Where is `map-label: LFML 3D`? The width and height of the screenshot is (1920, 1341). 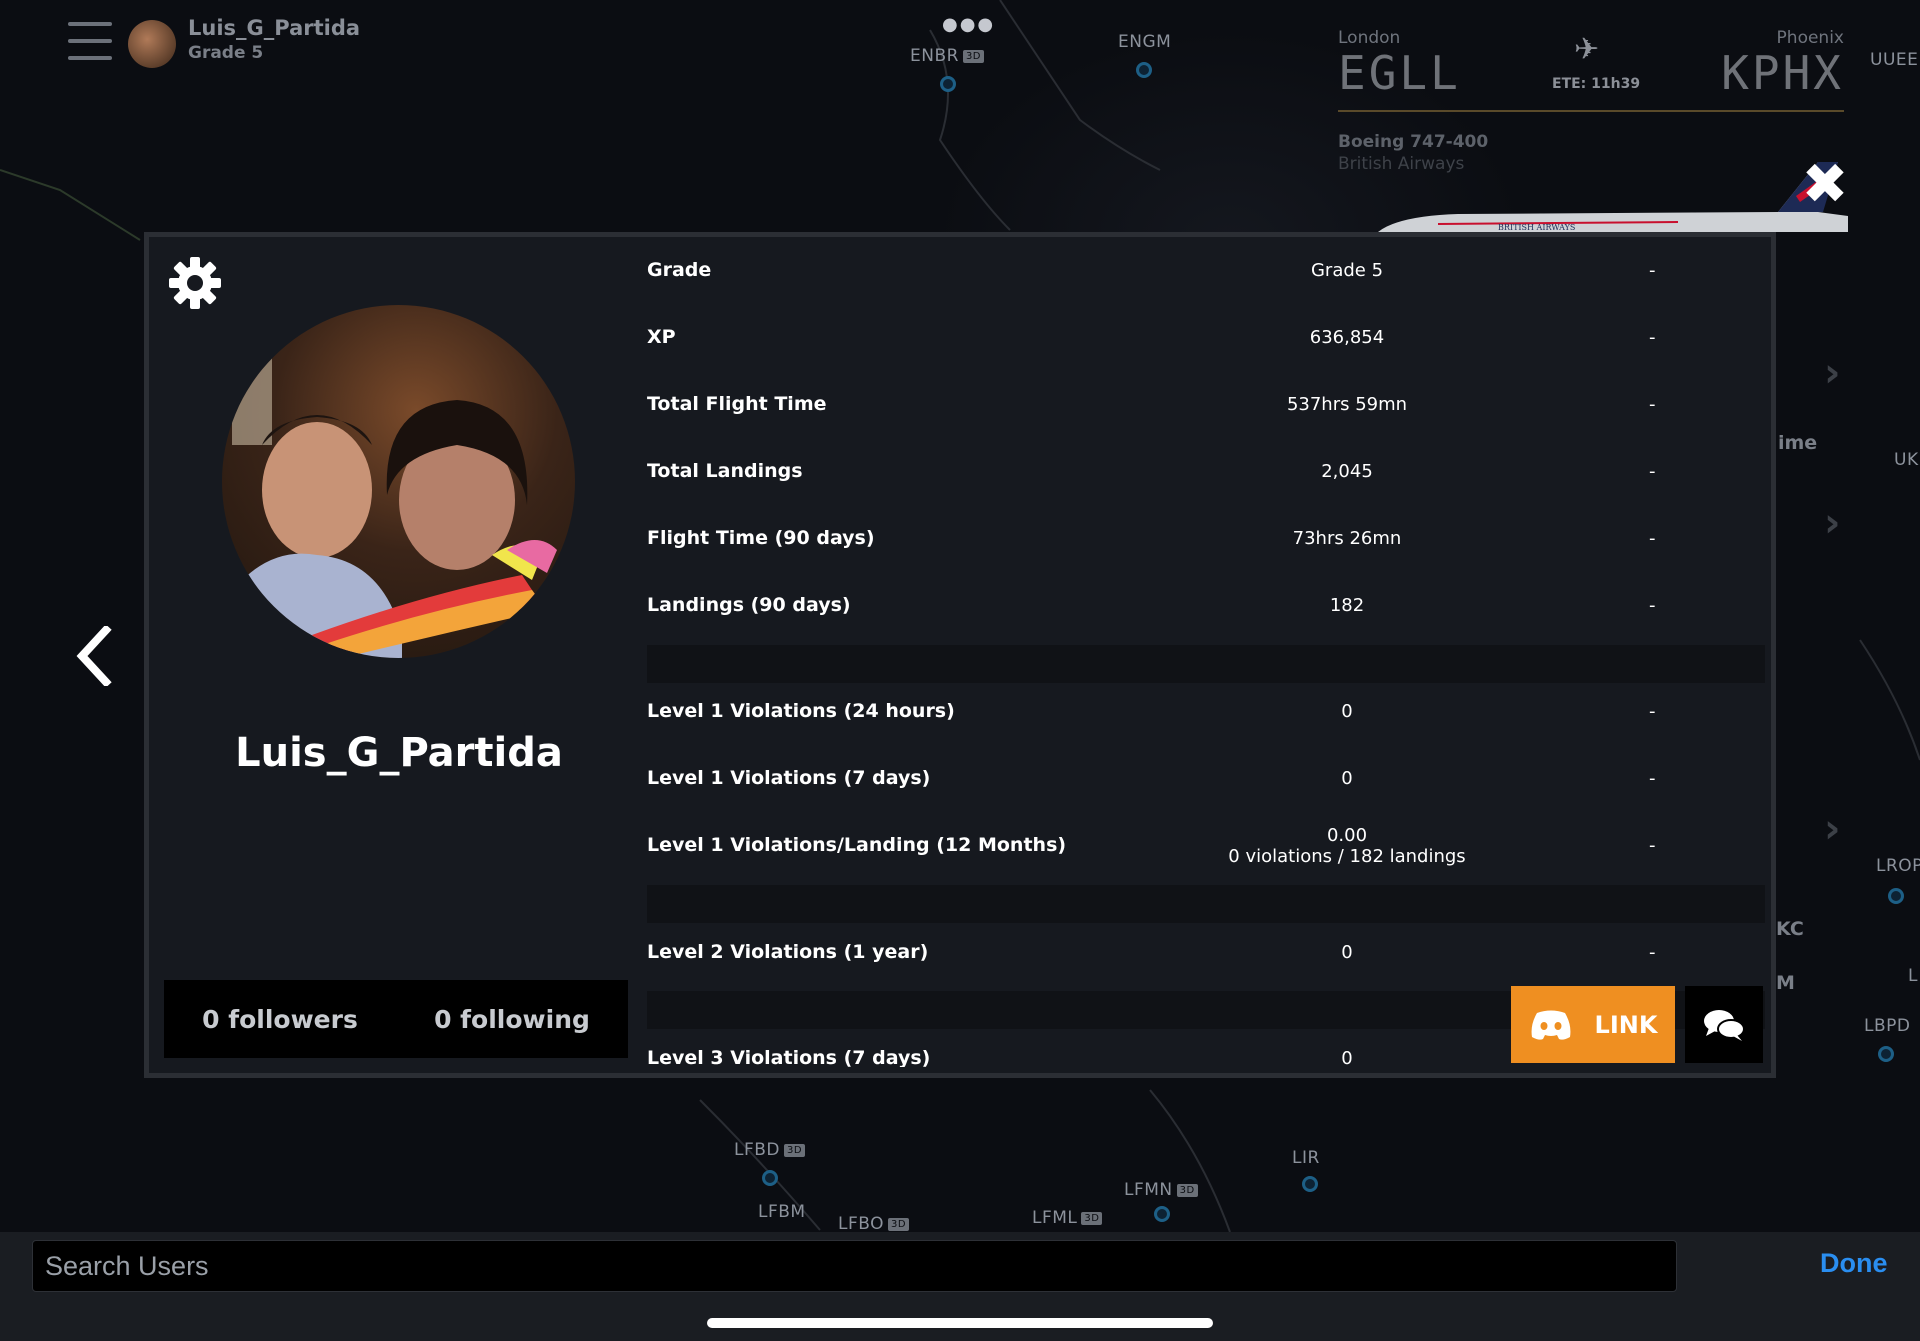
map-label: LFML 3D is located at coordinates (1067, 1218).